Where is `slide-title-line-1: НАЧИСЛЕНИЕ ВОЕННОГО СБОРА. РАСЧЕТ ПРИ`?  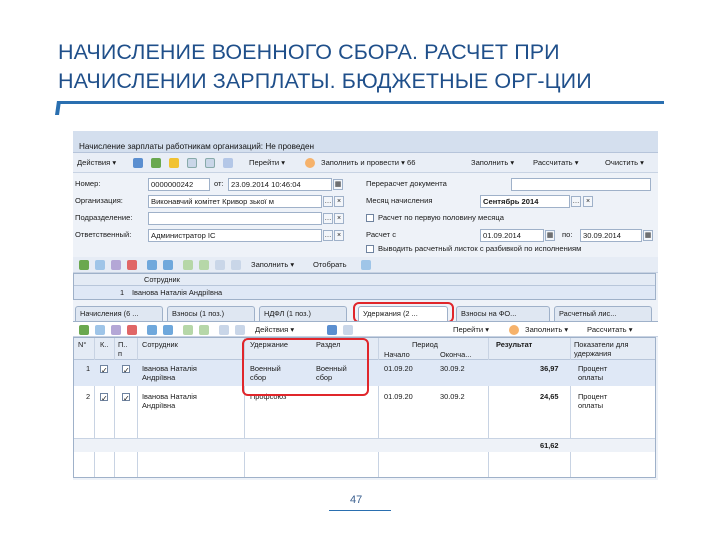 slide-title-line-1: НАЧИСЛЕНИЕ ВОЕННОГО СБОРА. РАСЧЕТ ПРИ is located at coordinates (309, 52).